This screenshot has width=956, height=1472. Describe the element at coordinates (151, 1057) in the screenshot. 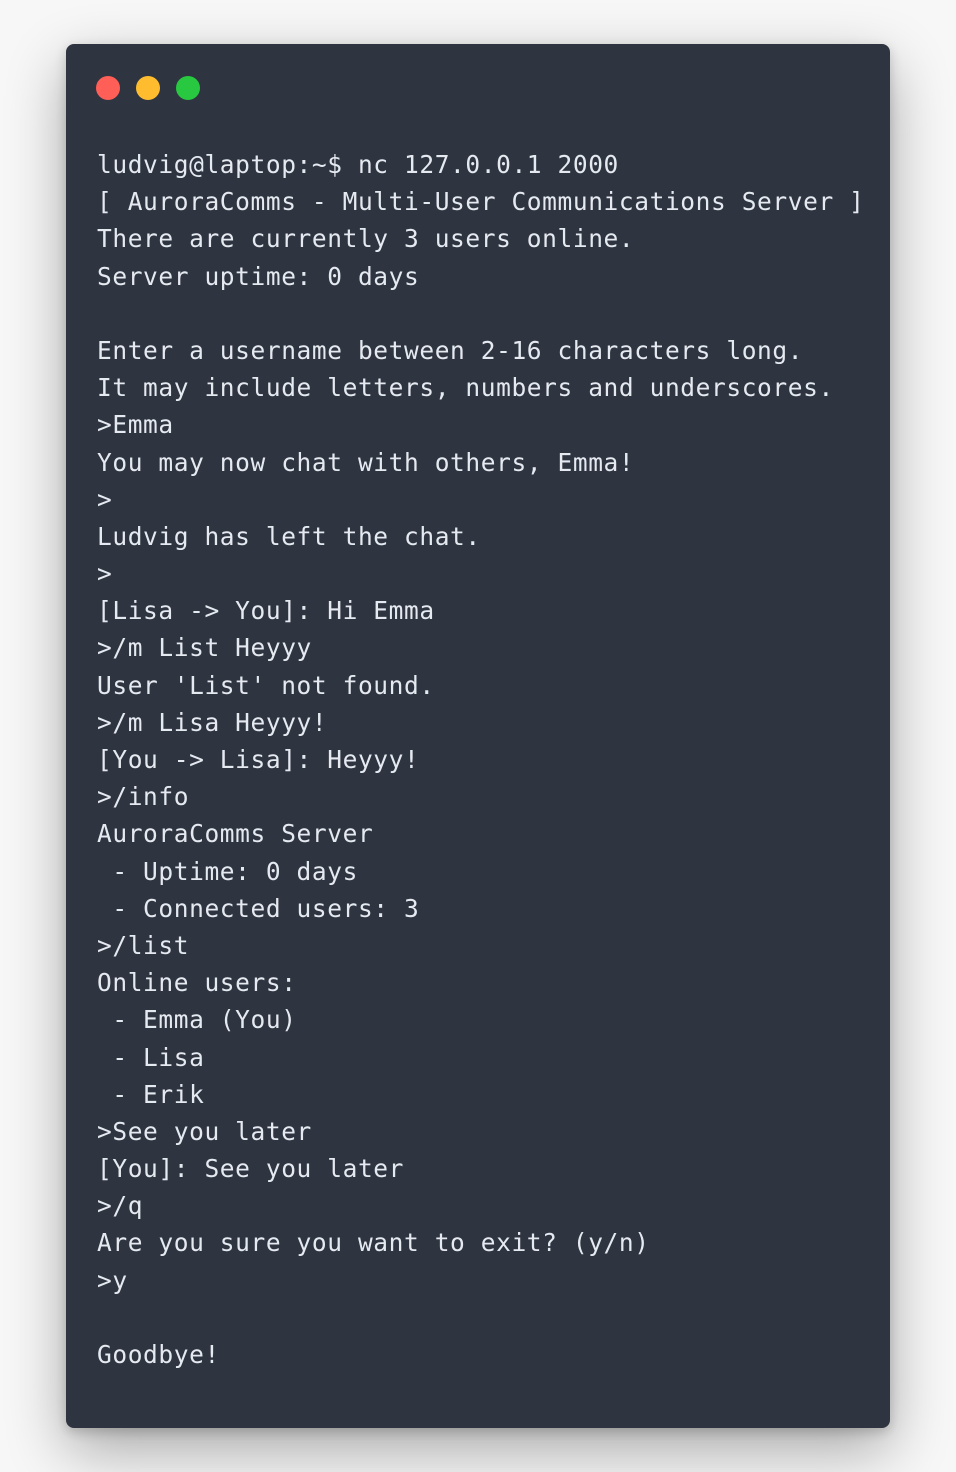

I see `terminal-line: - Lisa` at that location.